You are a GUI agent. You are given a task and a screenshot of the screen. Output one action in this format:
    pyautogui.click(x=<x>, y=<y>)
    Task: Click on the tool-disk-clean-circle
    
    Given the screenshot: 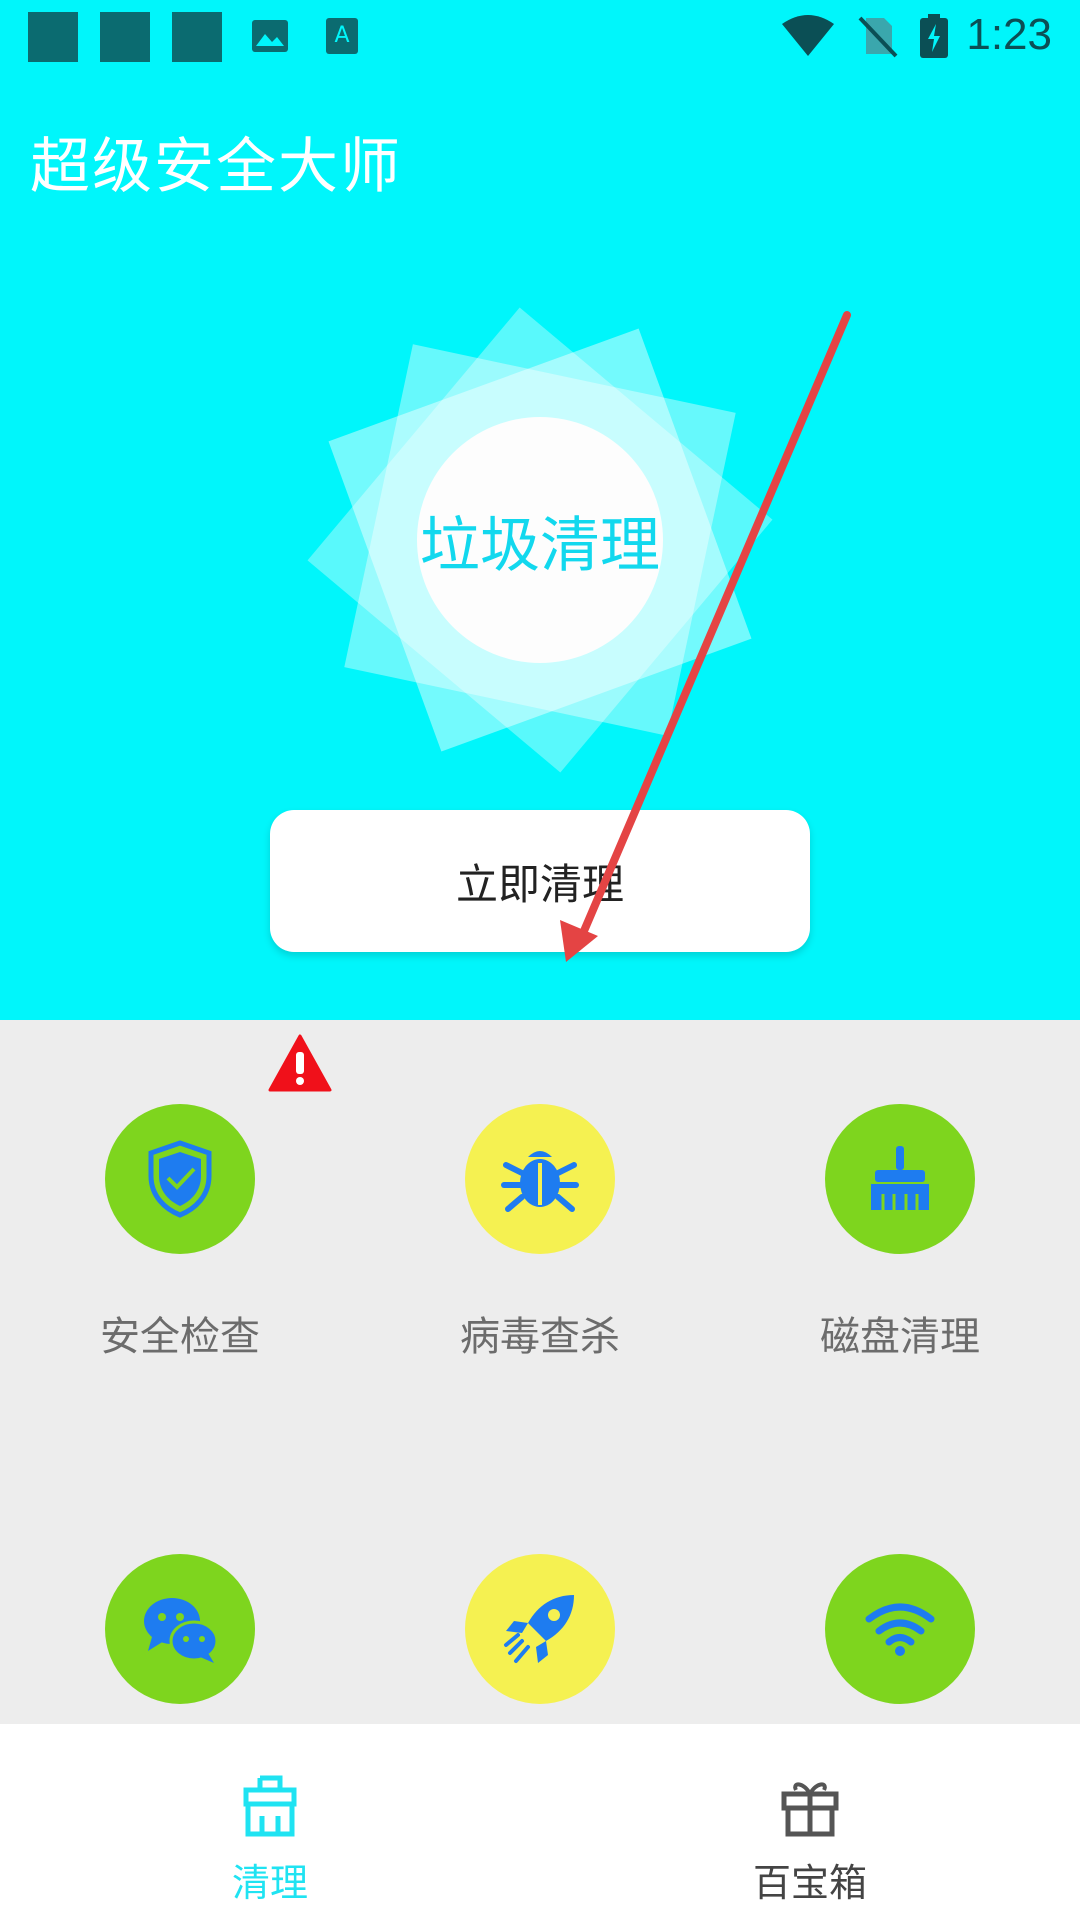 What is the action you would take?
    pyautogui.click(x=900, y=1179)
    